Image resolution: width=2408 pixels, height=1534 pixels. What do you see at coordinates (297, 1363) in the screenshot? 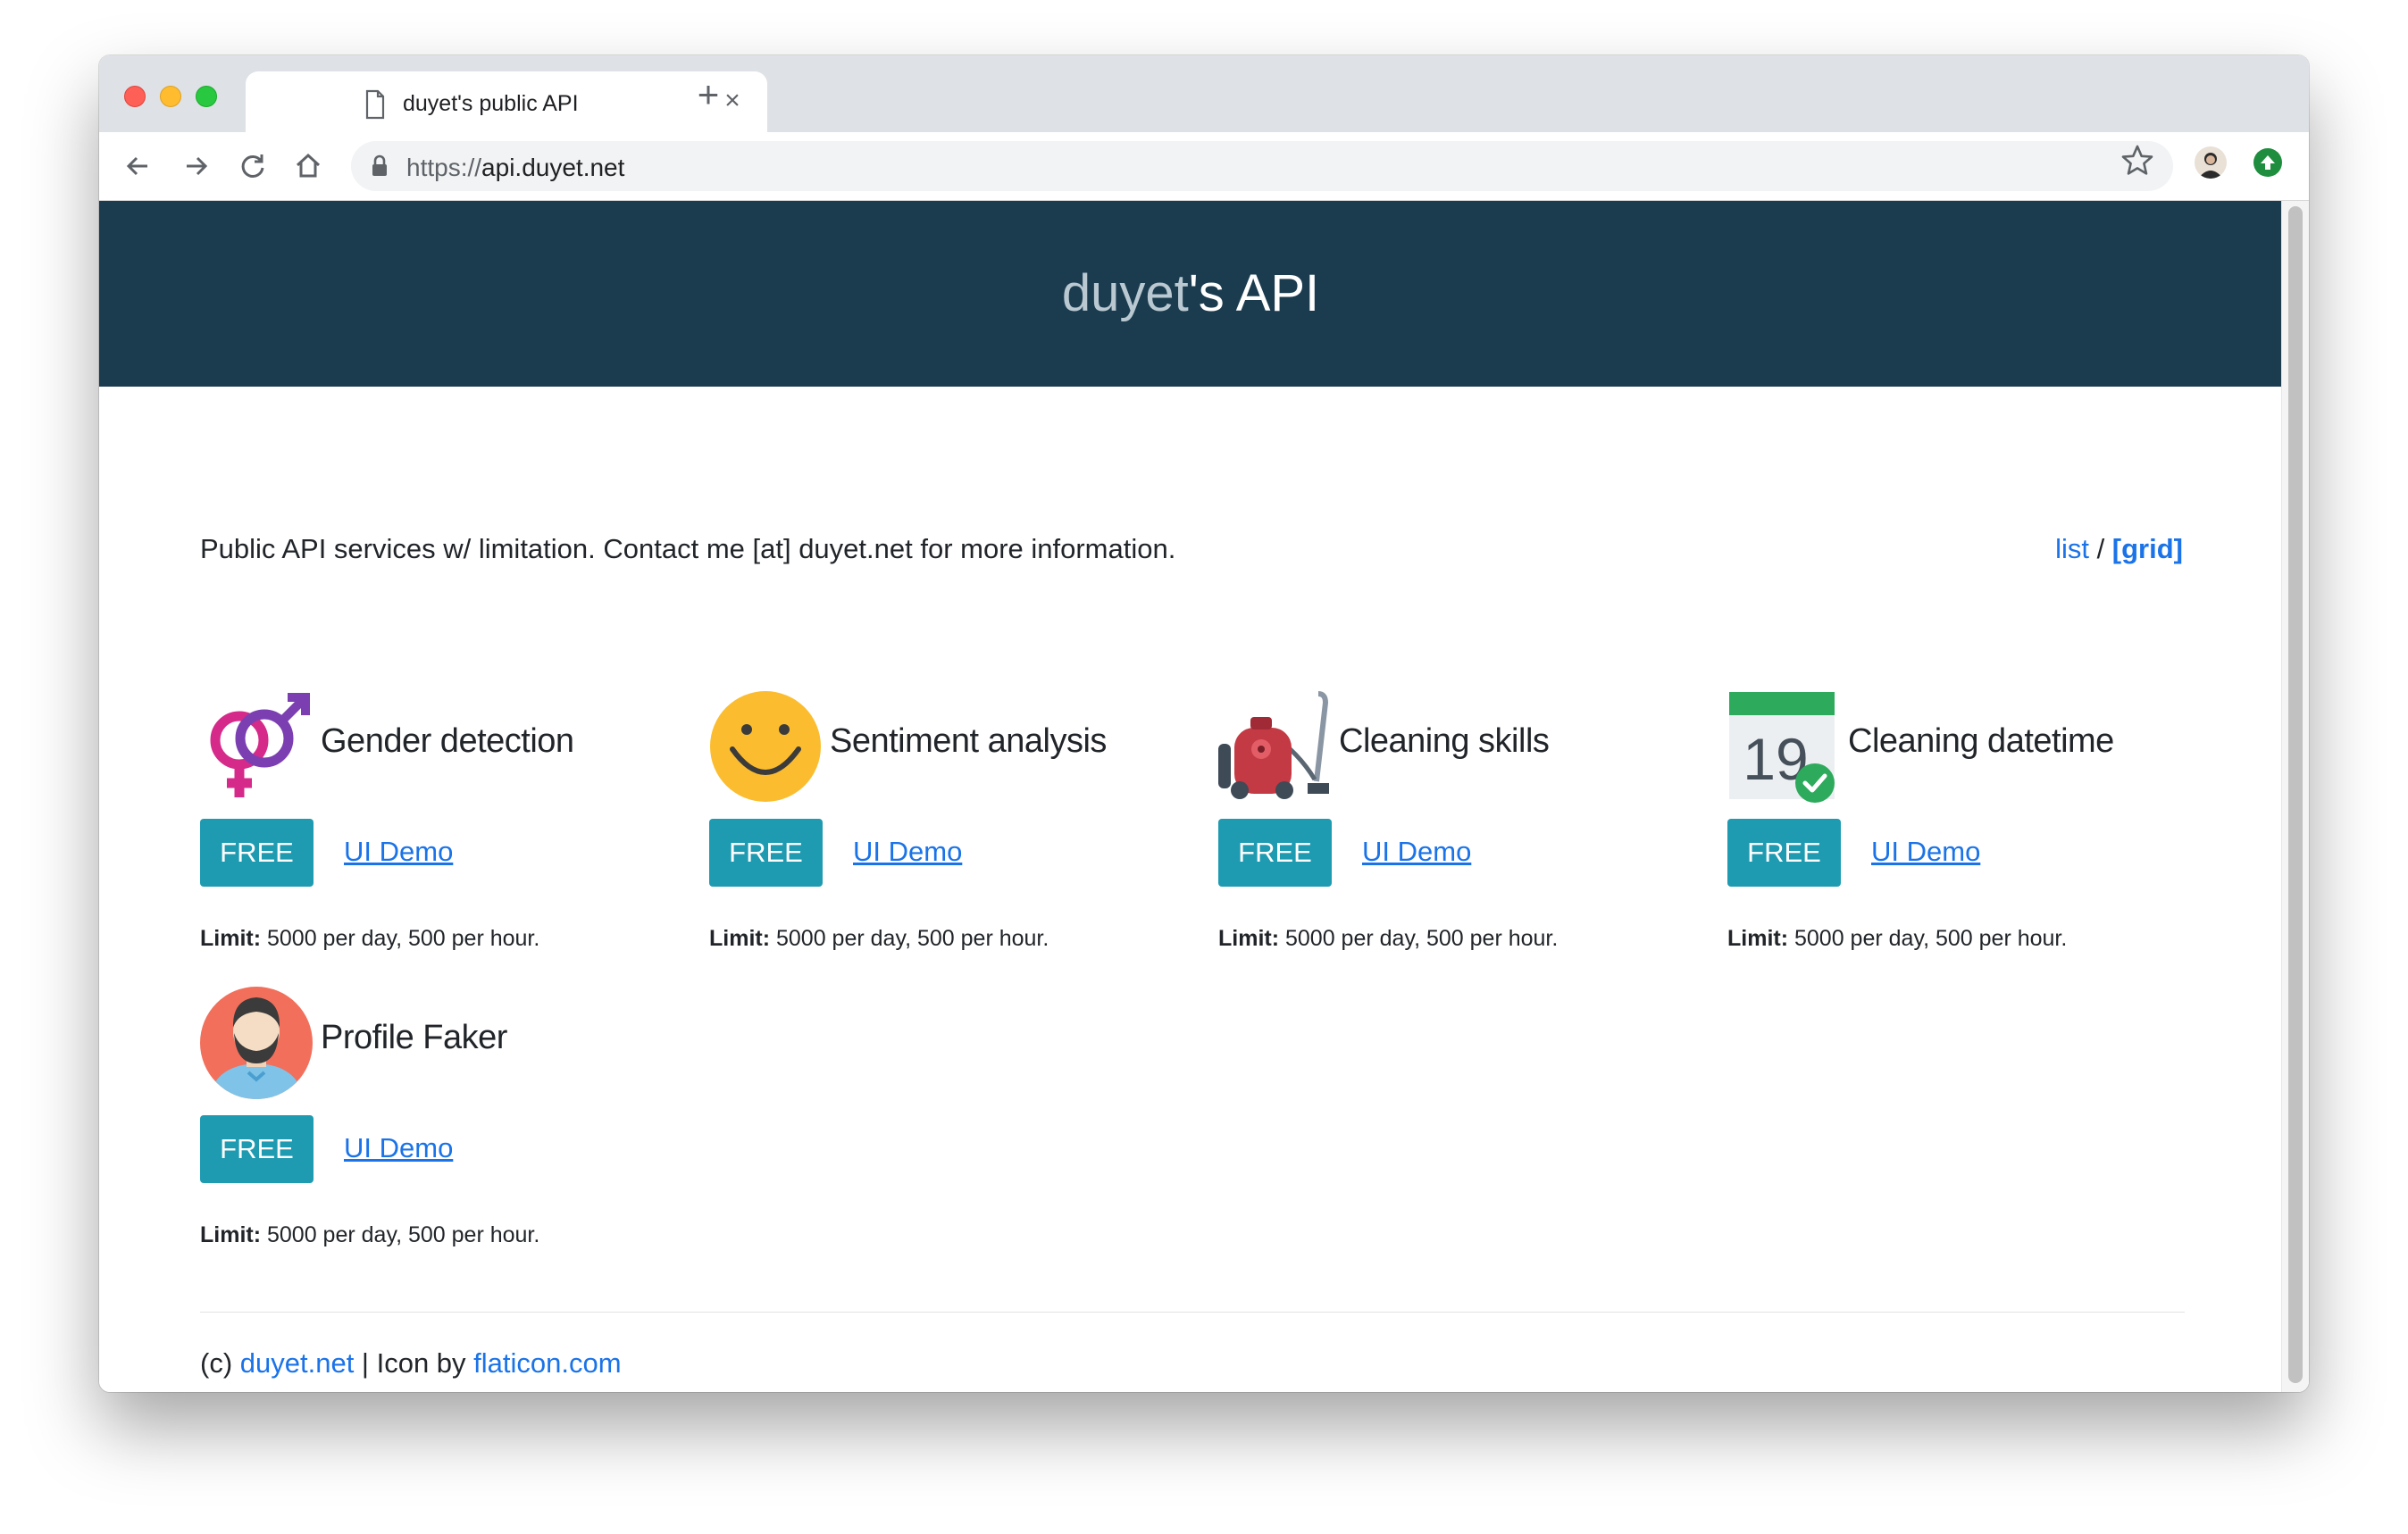
I see `duyet-net-link: duyet.net` at bounding box center [297, 1363].